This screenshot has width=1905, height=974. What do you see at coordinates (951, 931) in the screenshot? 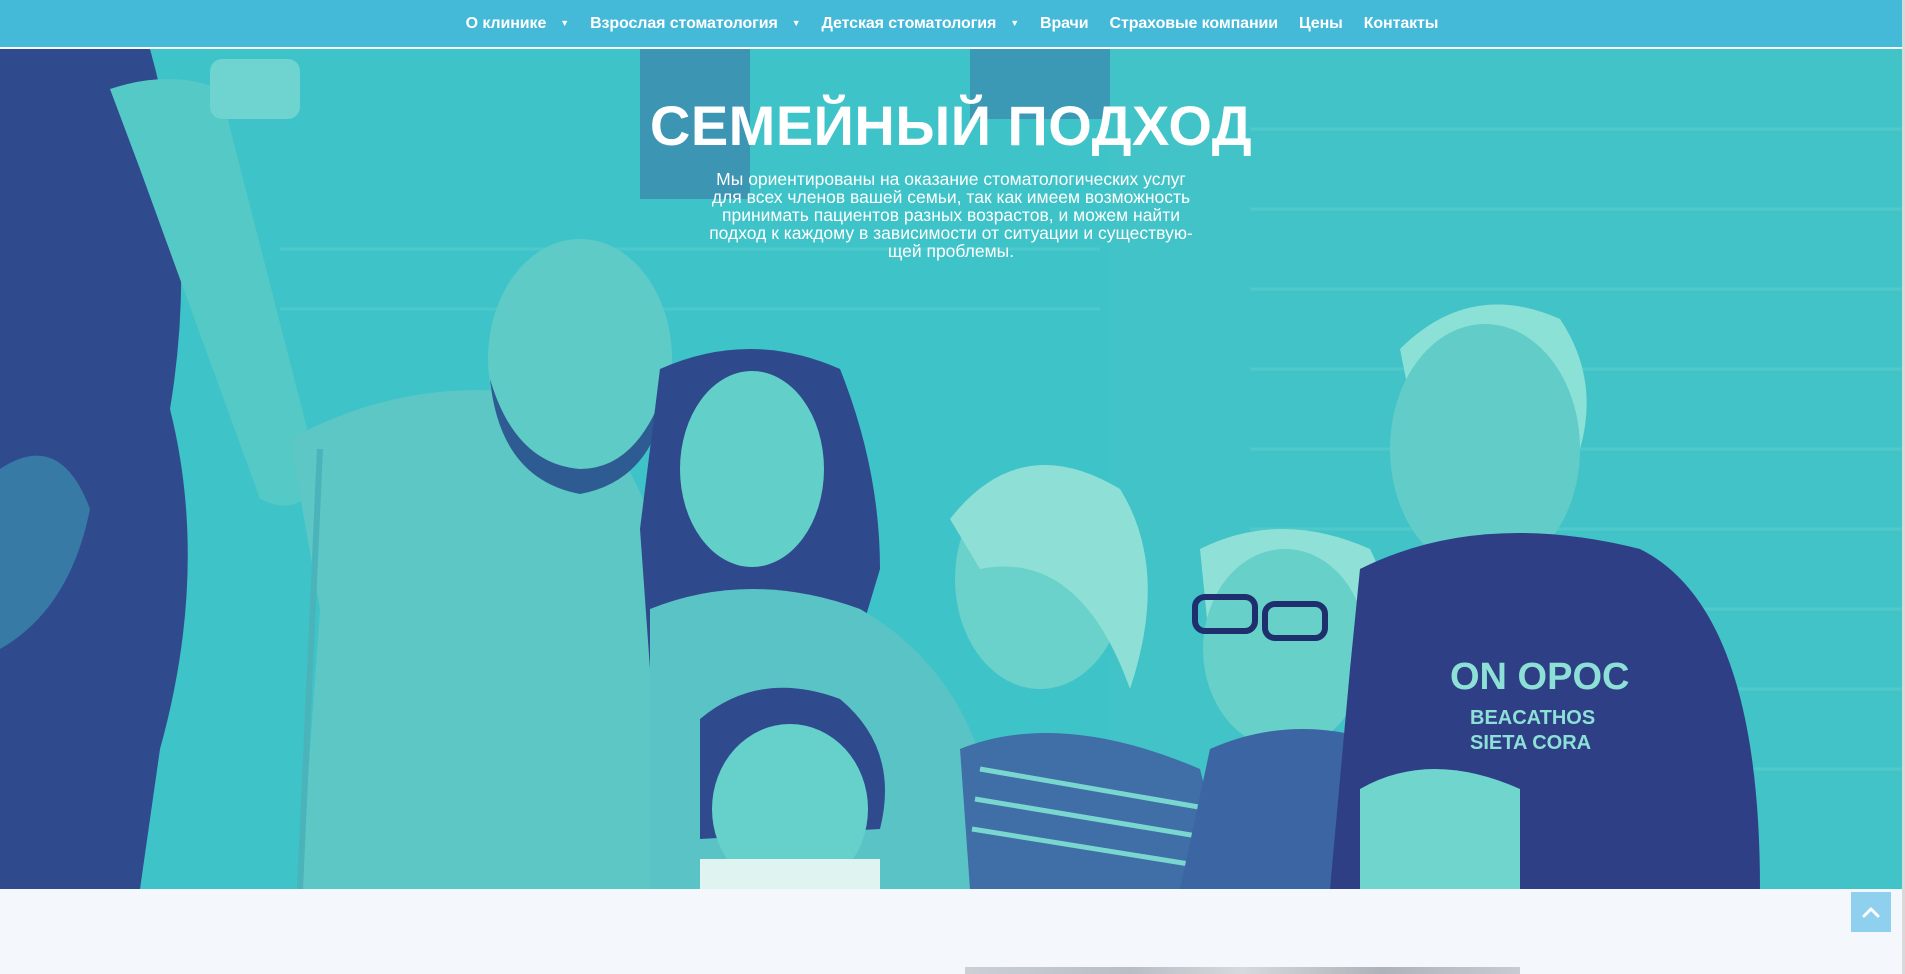
I see `content-section` at bounding box center [951, 931].